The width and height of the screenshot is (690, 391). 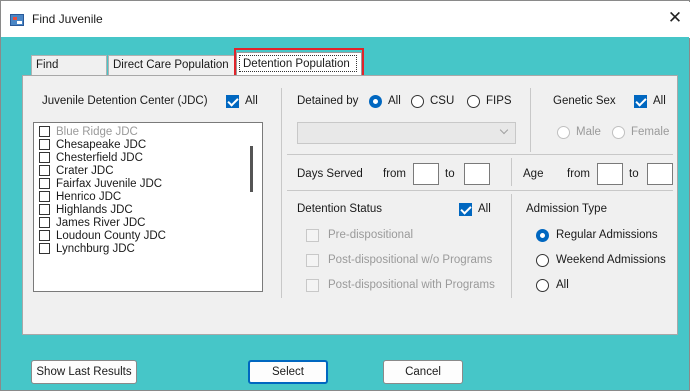 What do you see at coordinates (477, 174) in the screenshot?
I see `days-to-input` at bounding box center [477, 174].